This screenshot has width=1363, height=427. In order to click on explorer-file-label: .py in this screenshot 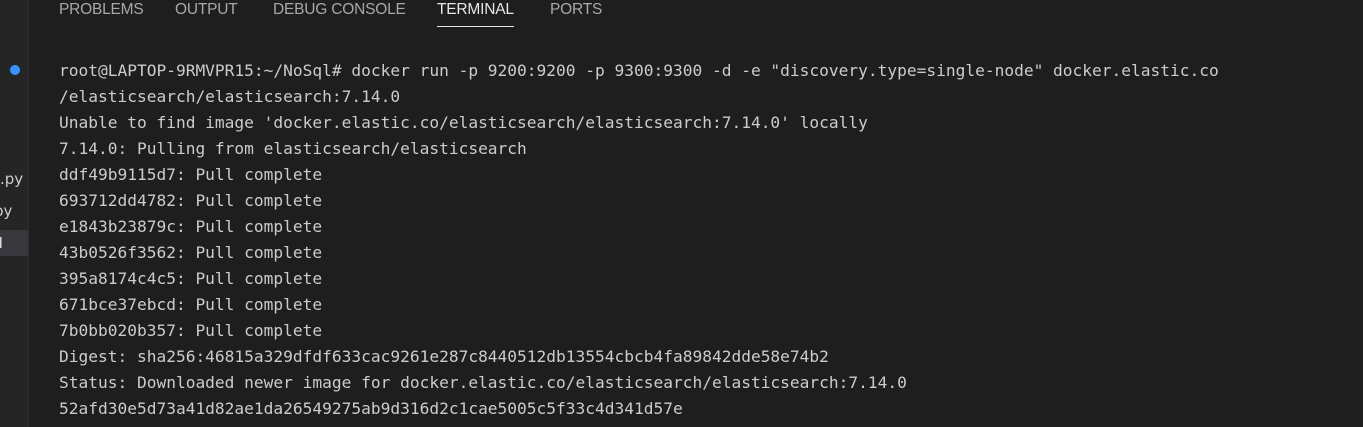, I will do `click(12, 179)`.